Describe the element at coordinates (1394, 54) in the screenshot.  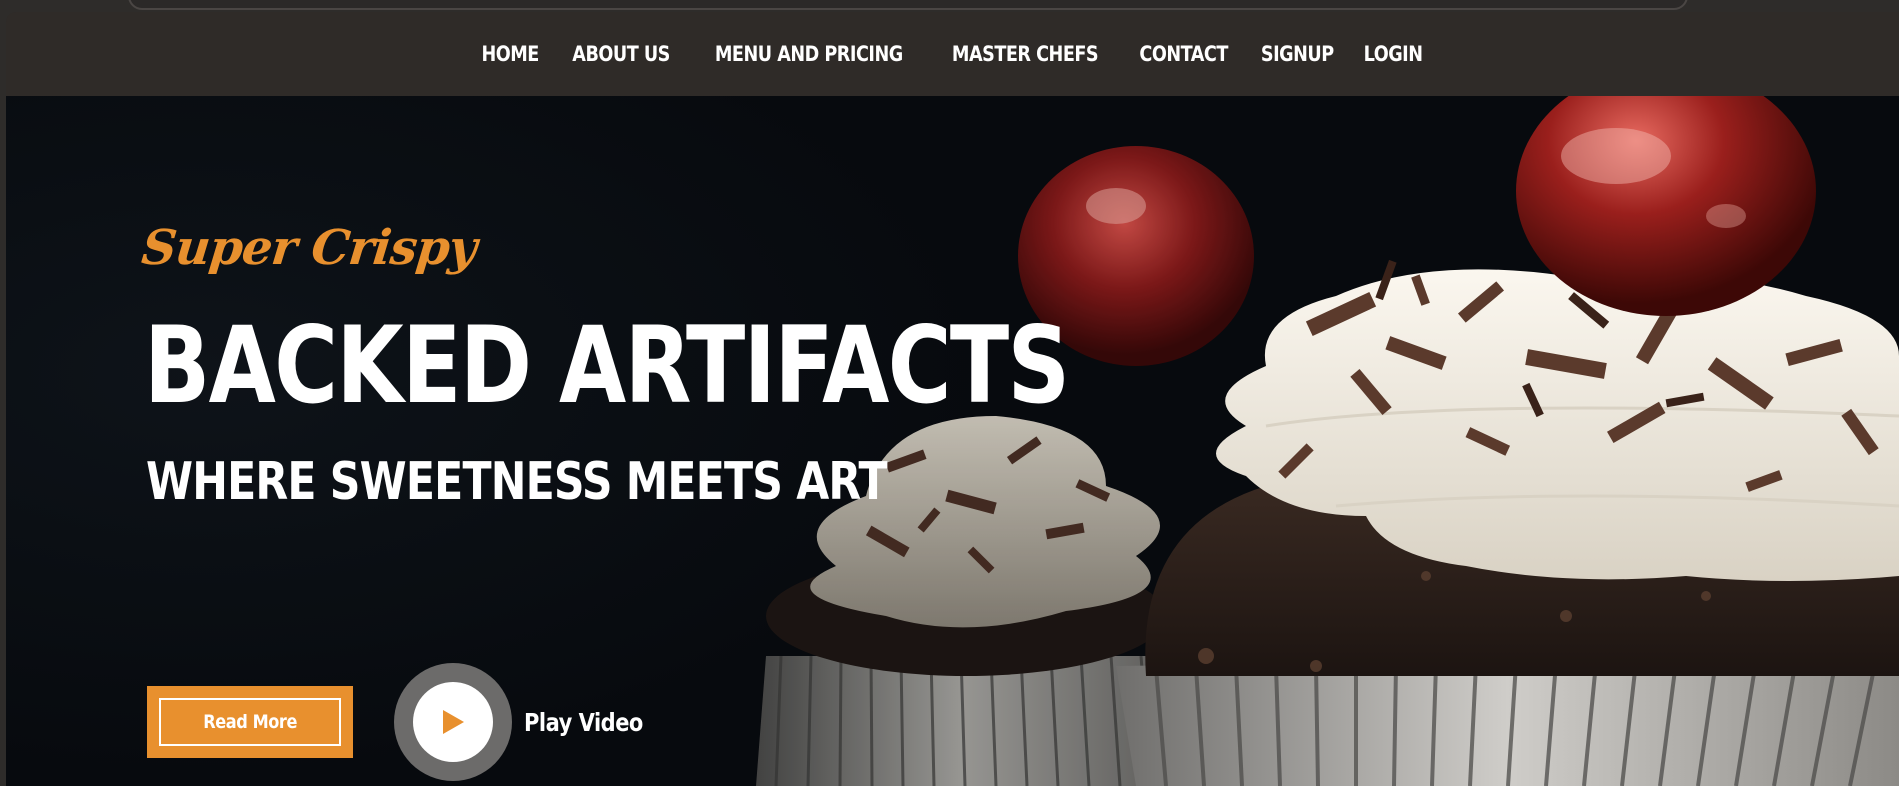
I see `nav-item-login: LOGIN` at that location.